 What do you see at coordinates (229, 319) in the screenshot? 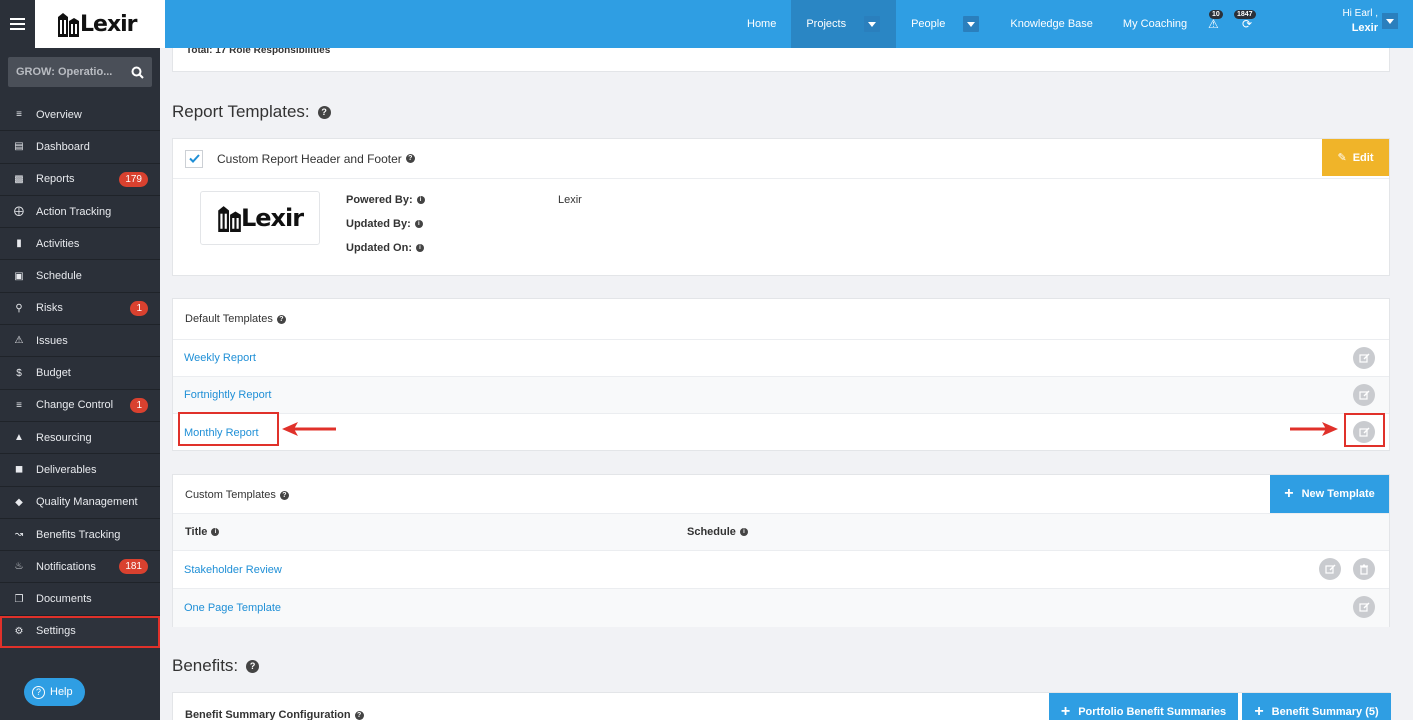
I see `default-templates-title: Default Templates` at bounding box center [229, 319].